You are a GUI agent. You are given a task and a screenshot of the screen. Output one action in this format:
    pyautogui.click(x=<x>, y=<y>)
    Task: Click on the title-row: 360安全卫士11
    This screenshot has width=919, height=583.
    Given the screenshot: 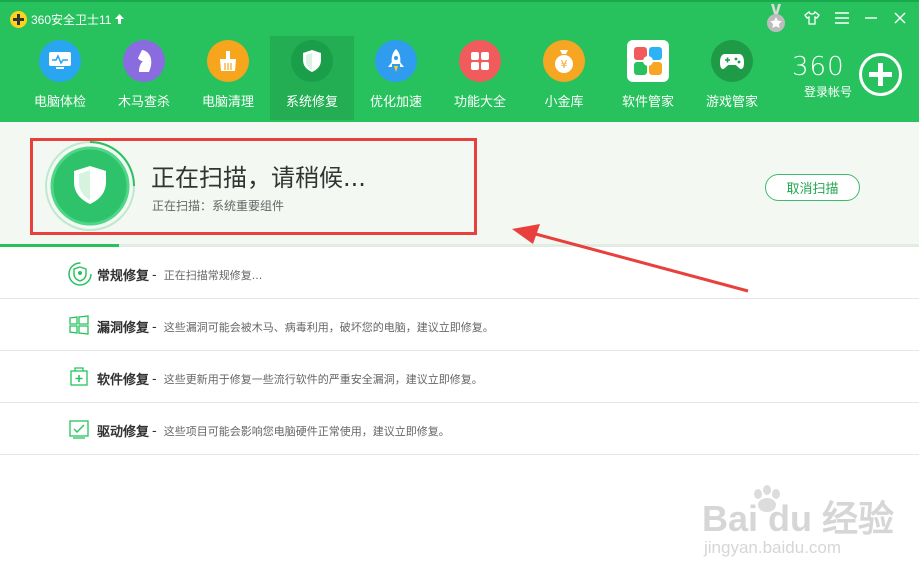 What is the action you would take?
    pyautogui.click(x=67, y=19)
    